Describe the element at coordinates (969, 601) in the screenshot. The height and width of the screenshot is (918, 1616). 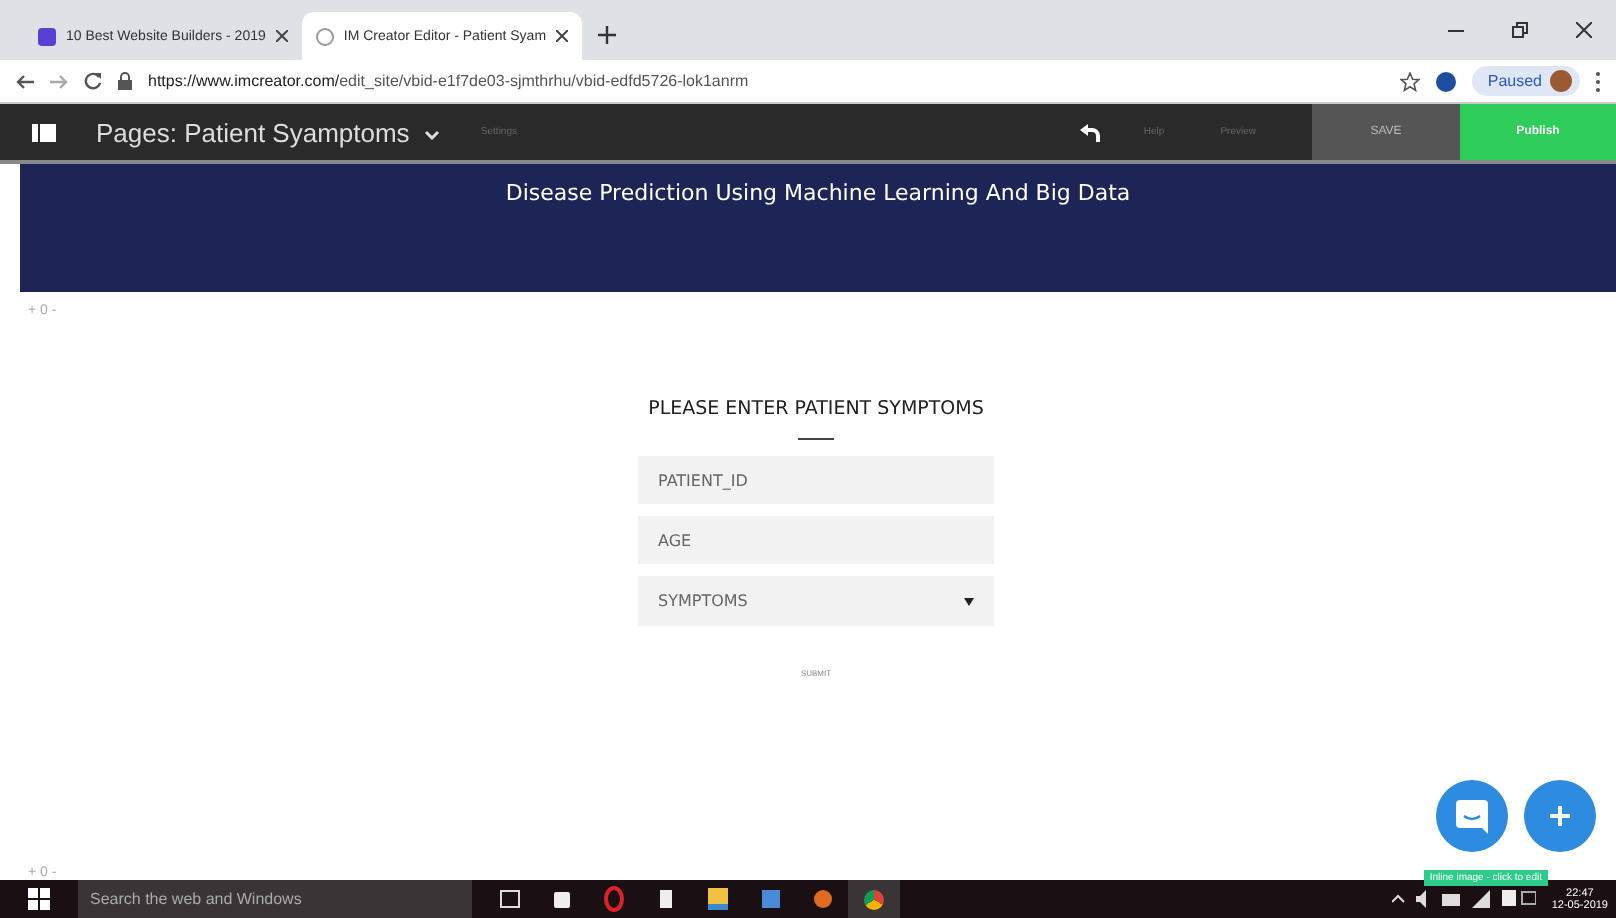
I see `caret-icon` at that location.